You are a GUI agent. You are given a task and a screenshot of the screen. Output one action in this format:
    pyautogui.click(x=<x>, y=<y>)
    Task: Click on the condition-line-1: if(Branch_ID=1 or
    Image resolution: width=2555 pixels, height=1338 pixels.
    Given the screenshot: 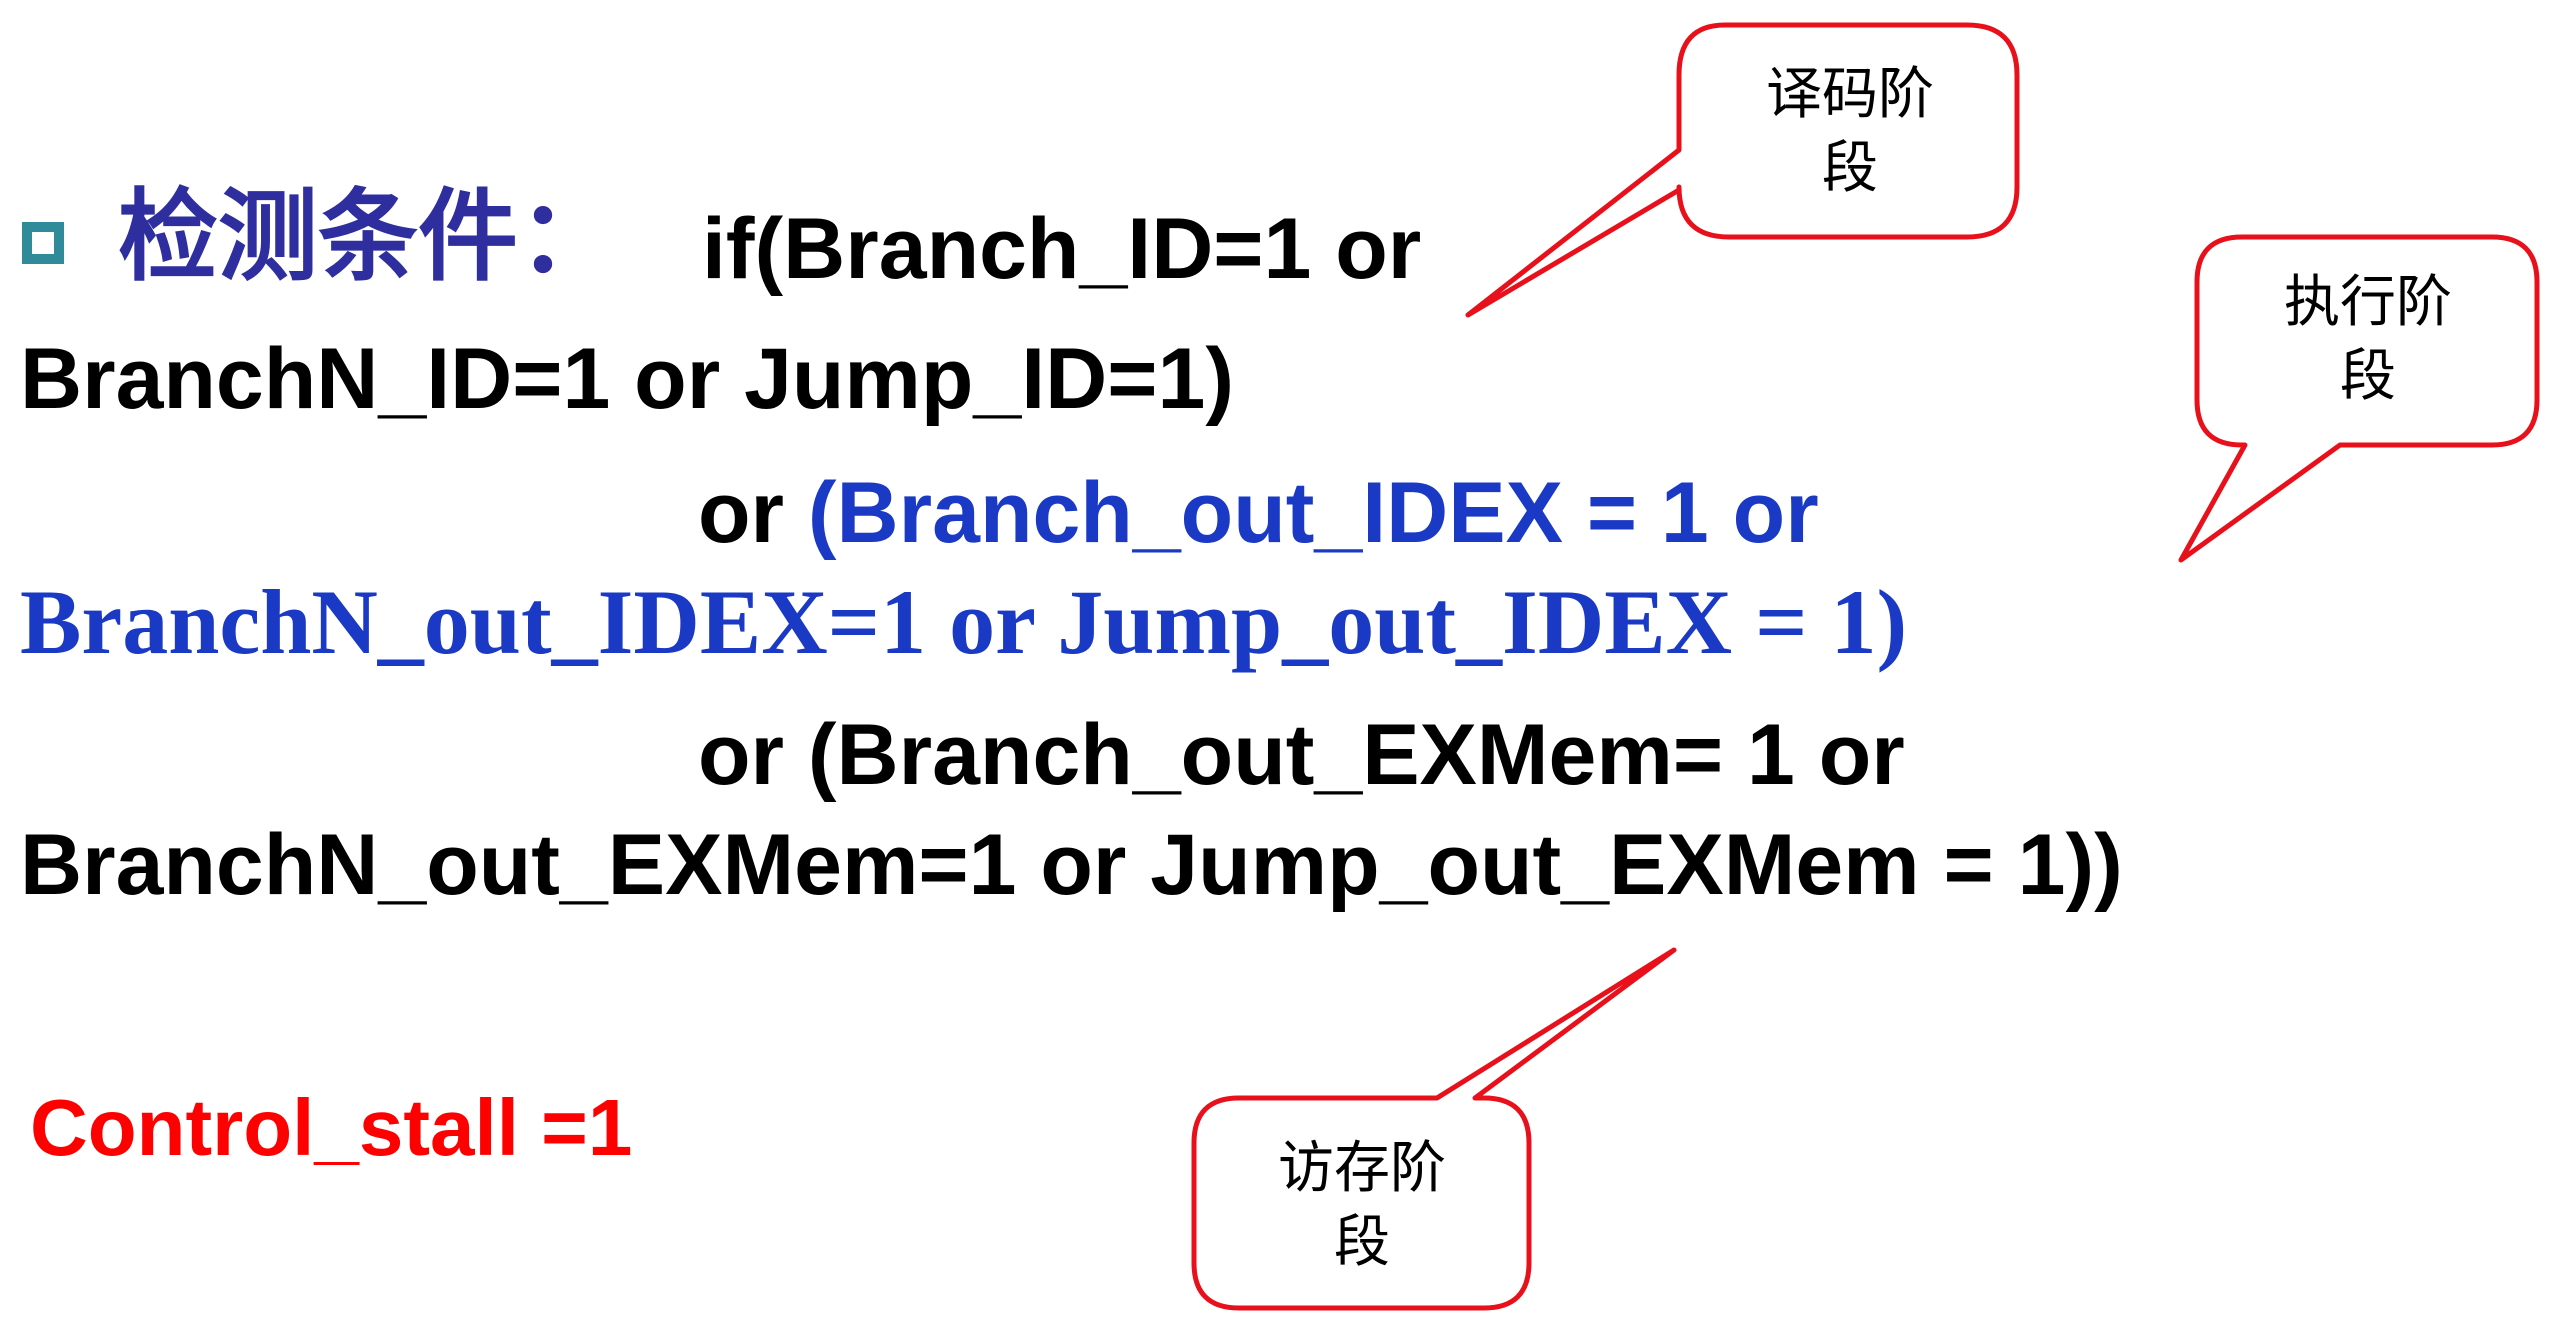 What is the action you would take?
    pyautogui.click(x=1062, y=249)
    